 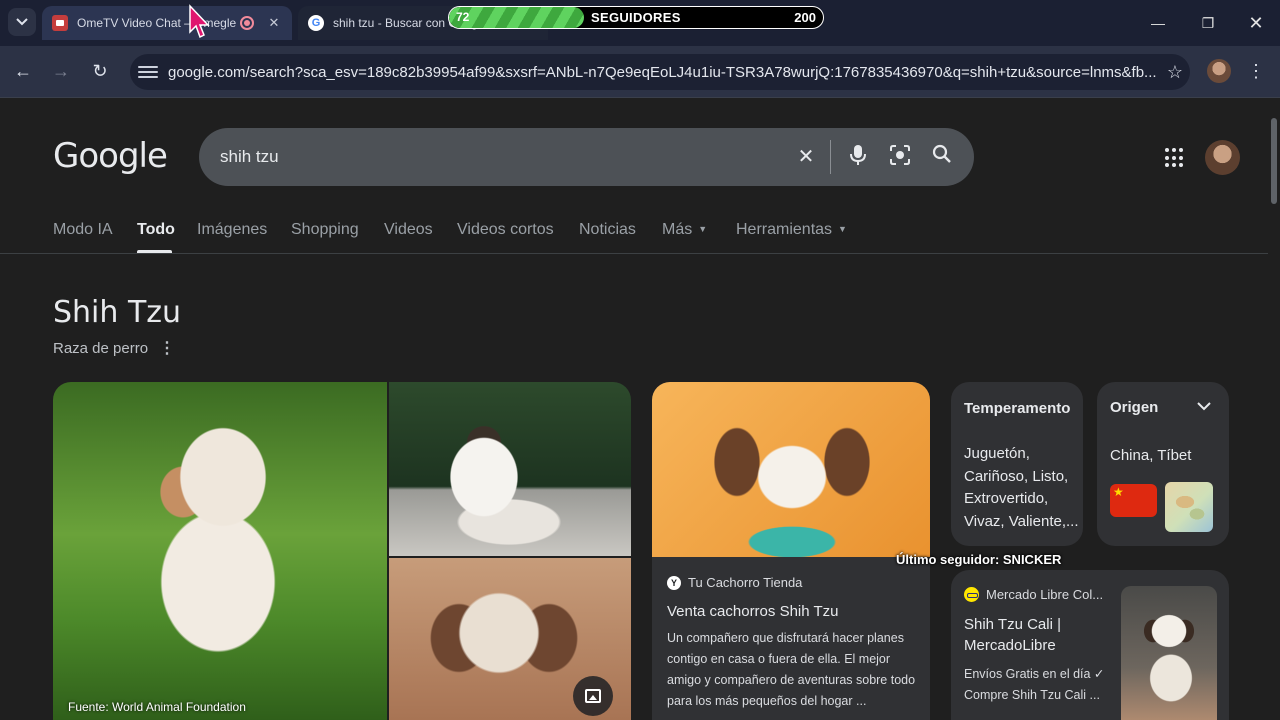 What do you see at coordinates (586, 157) in the screenshot?
I see `search-box: shih tzu ✕` at bounding box center [586, 157].